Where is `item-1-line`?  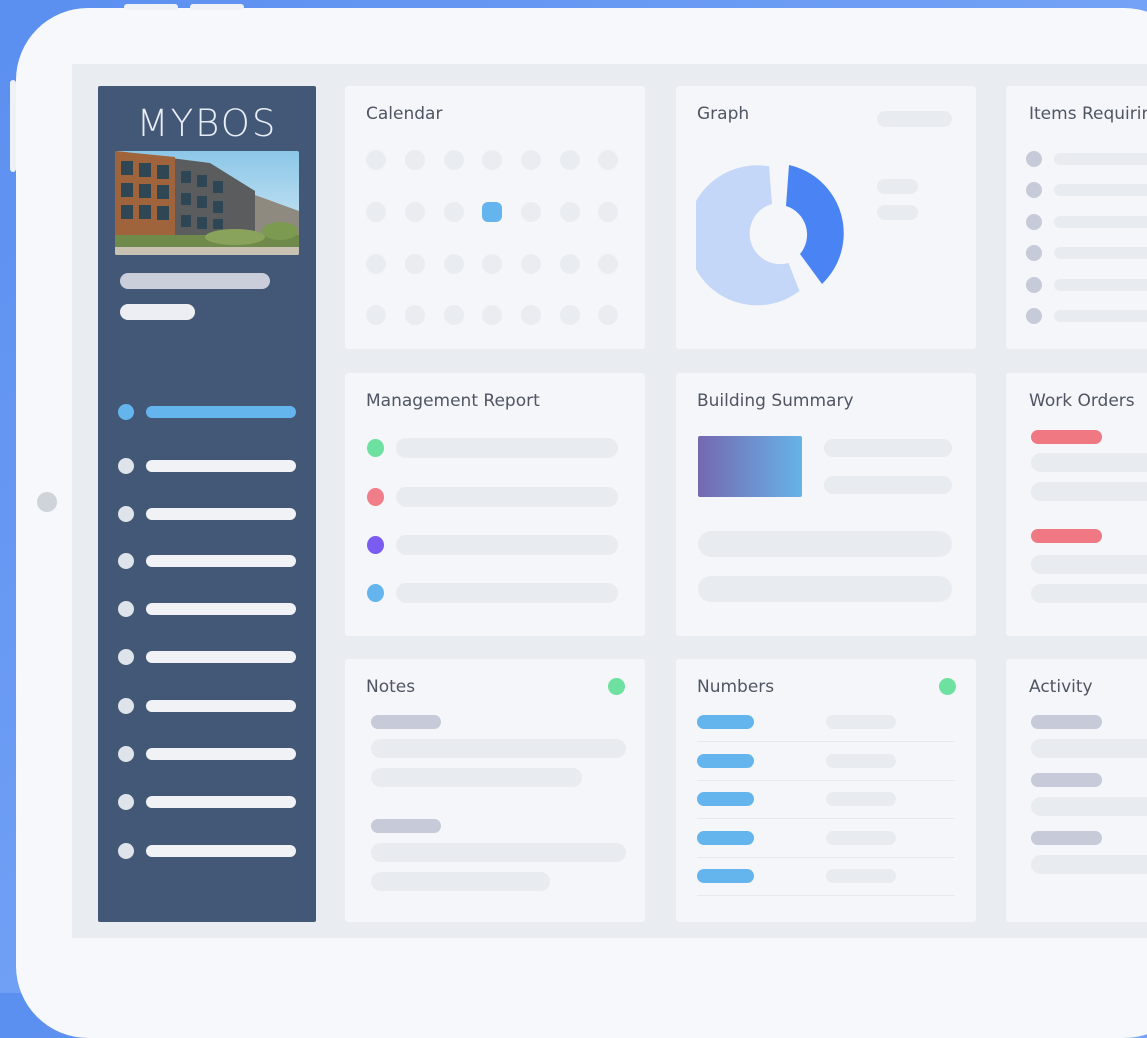 item-1-line is located at coordinates (1100, 159).